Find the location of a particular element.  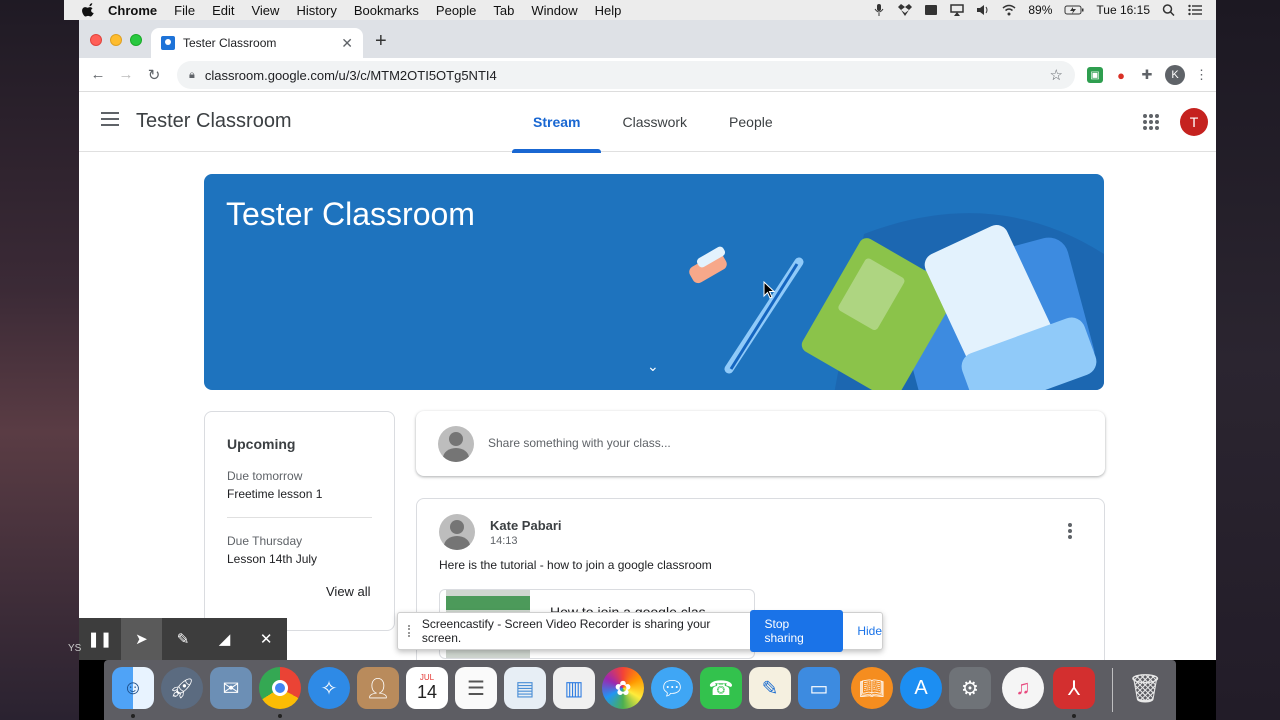

wifi-icon is located at coordinates (1009, 10).